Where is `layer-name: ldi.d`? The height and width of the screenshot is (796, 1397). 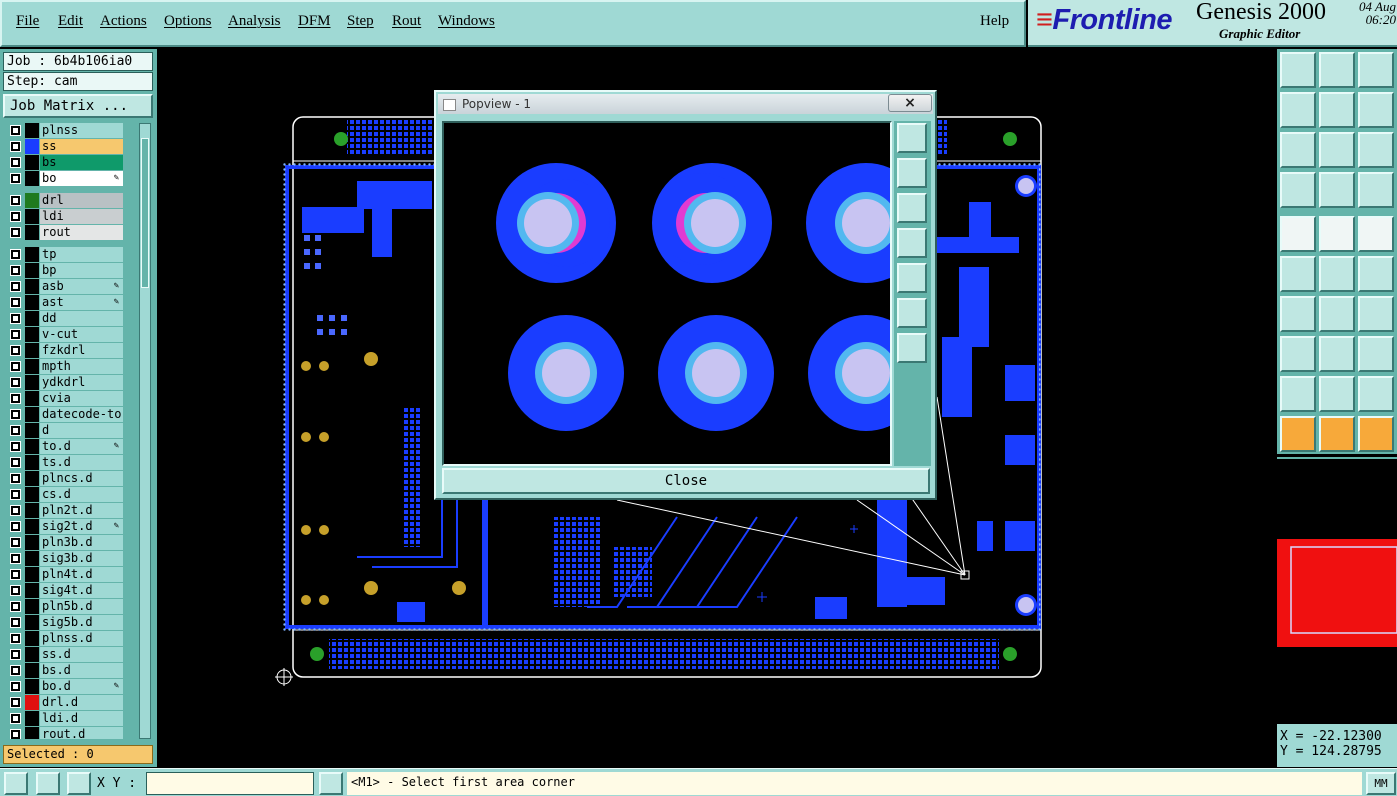
layer-name: ldi.d is located at coordinates (81, 718).